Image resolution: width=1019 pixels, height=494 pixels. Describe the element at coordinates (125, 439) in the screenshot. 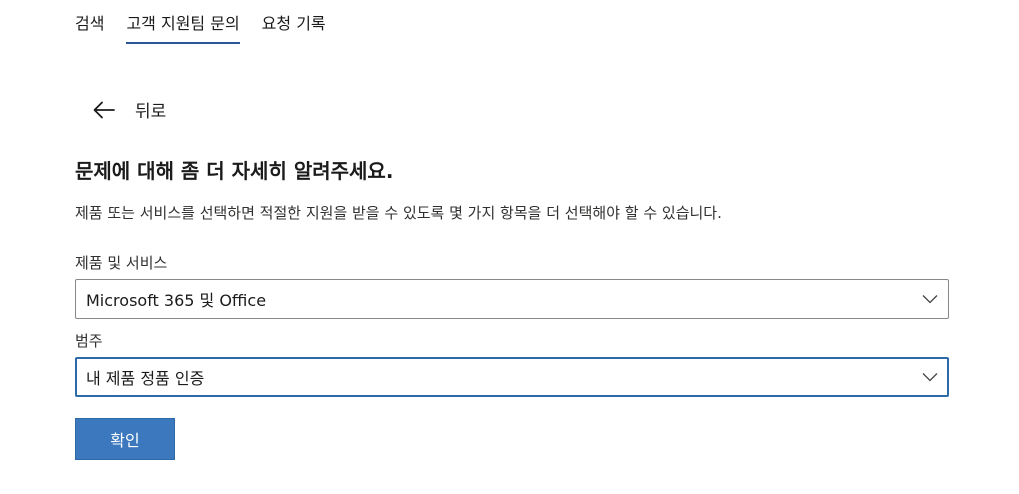

I see `confirm-button: 확인` at that location.